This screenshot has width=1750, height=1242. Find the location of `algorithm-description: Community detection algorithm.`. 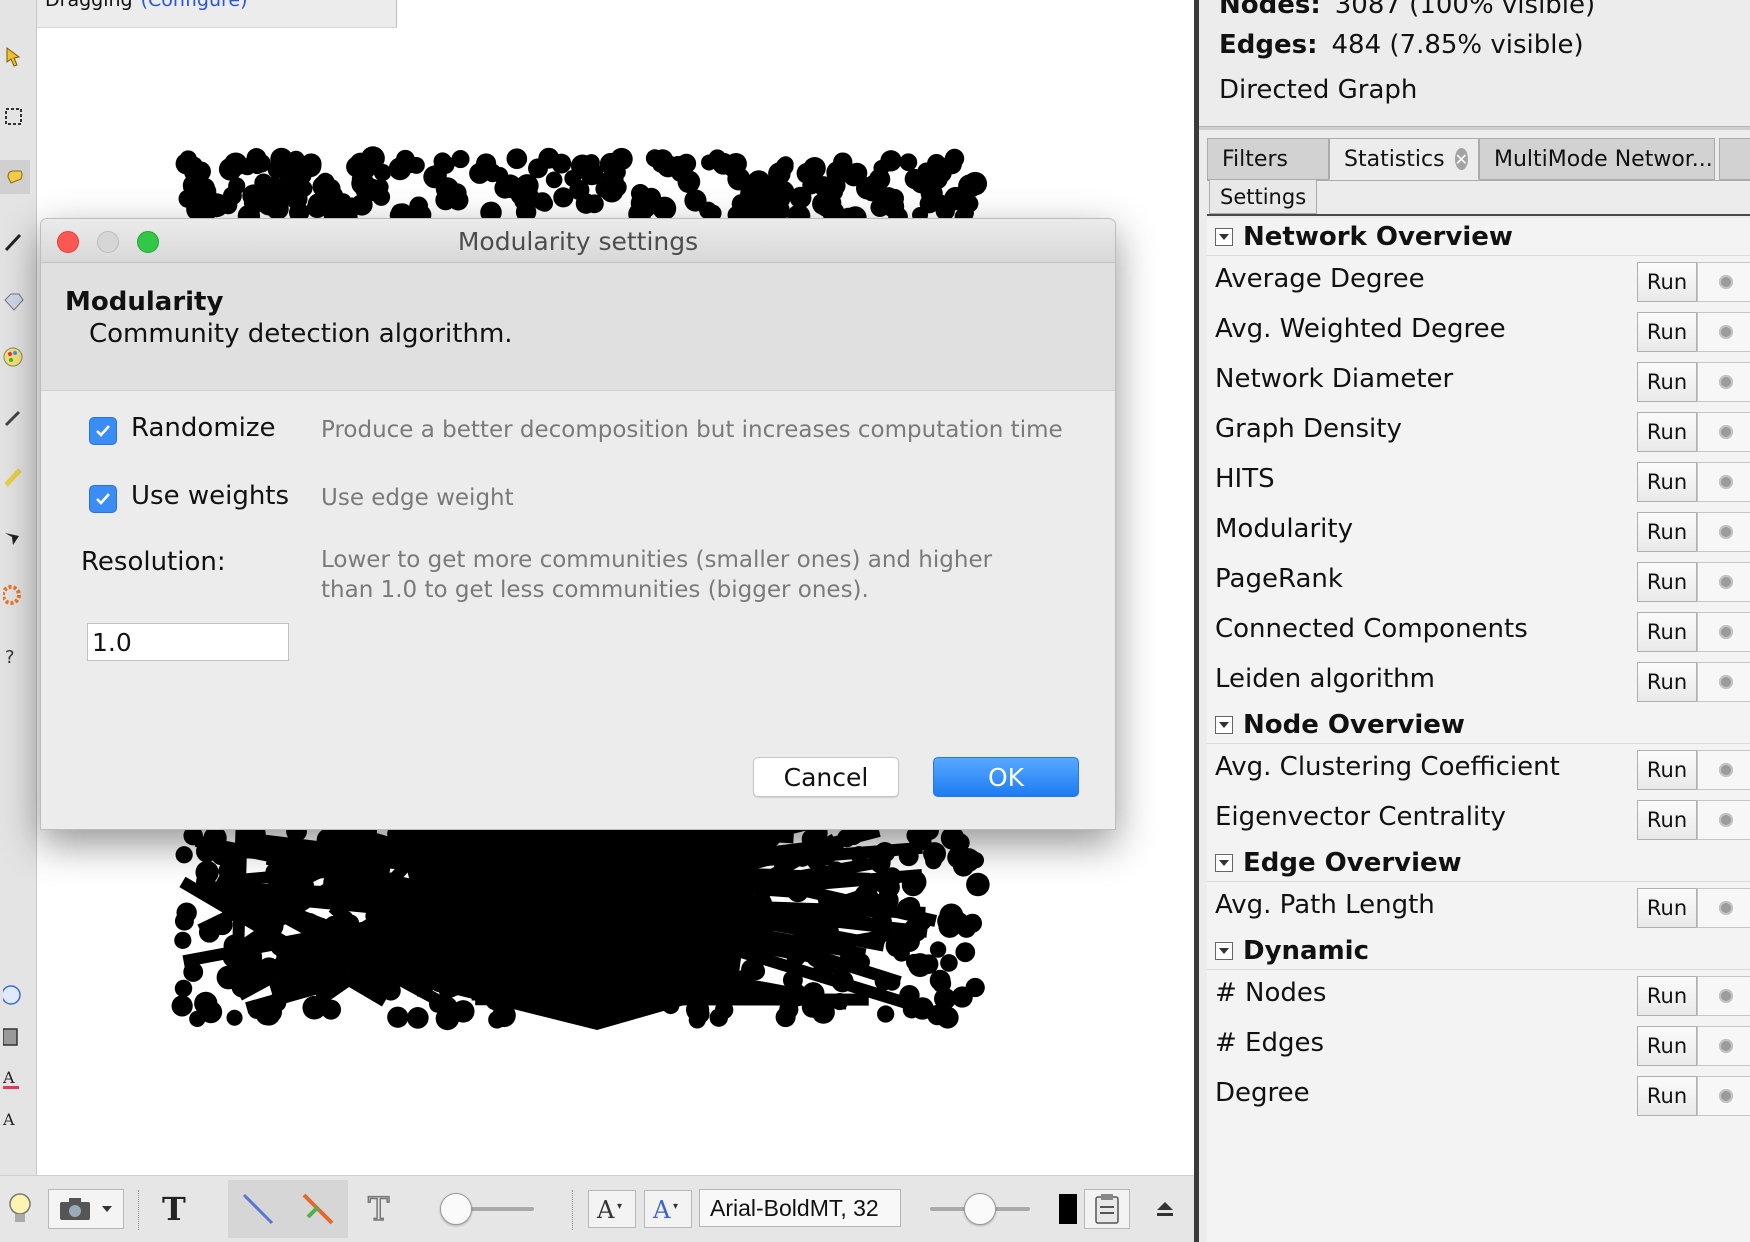

algorithm-description: Community detection algorithm. is located at coordinates (301, 334).